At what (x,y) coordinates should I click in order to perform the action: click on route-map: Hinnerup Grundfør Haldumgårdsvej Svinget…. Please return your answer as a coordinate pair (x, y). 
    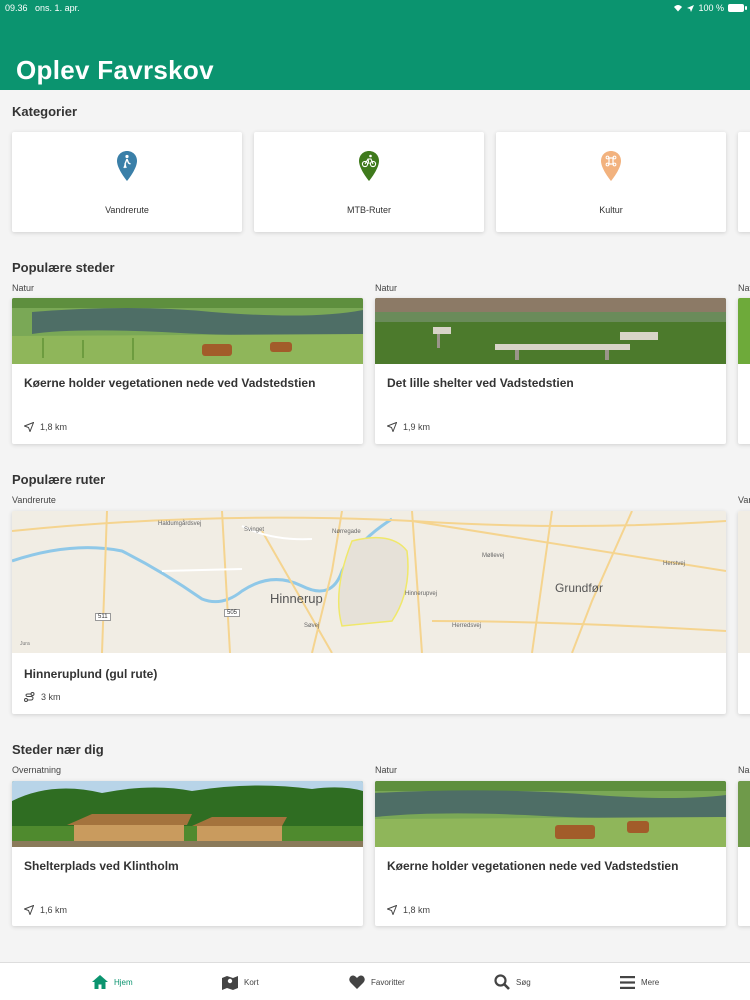
    Looking at the image, I should click on (369, 582).